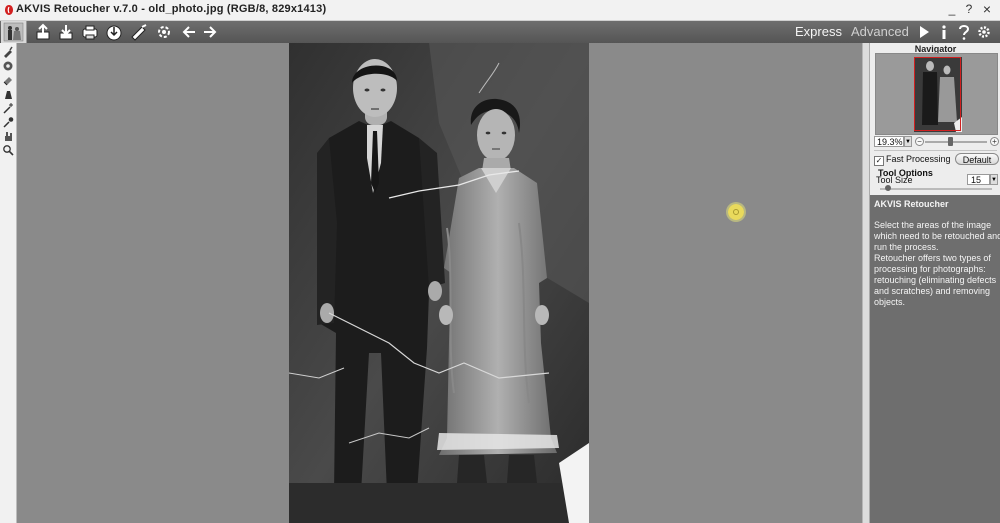  What do you see at coordinates (90, 32) in the screenshot?
I see `print-icon` at bounding box center [90, 32].